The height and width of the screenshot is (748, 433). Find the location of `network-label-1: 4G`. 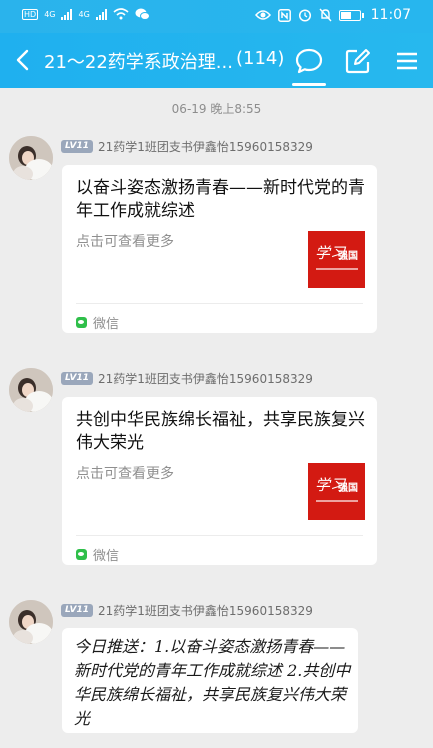

network-label-1: 4G is located at coordinates (50, 14).